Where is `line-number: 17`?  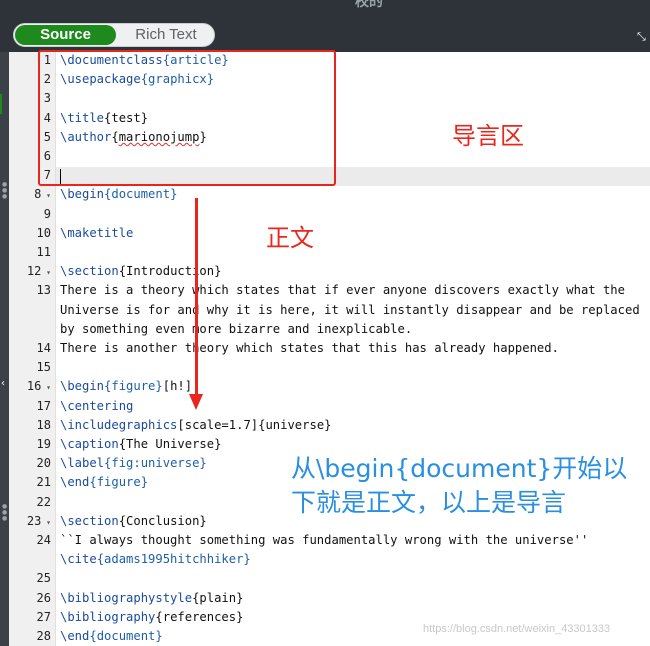 line-number: 17 is located at coordinates (43, 405).